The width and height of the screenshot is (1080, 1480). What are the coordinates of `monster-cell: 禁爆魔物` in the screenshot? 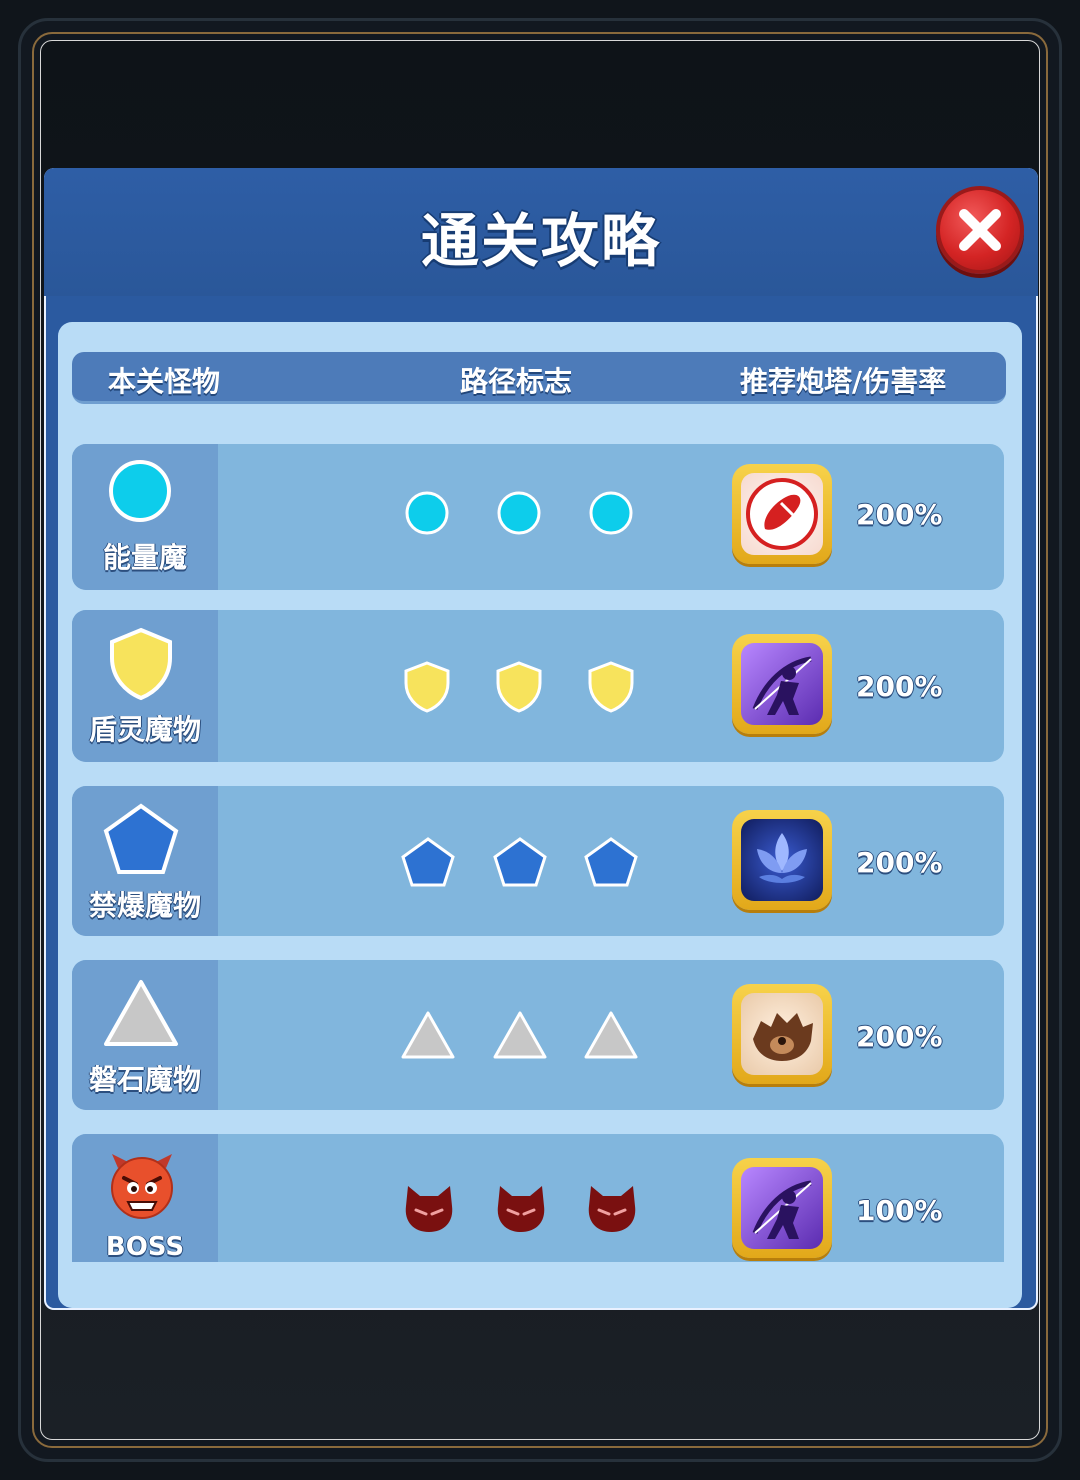 It's located at (145, 861).